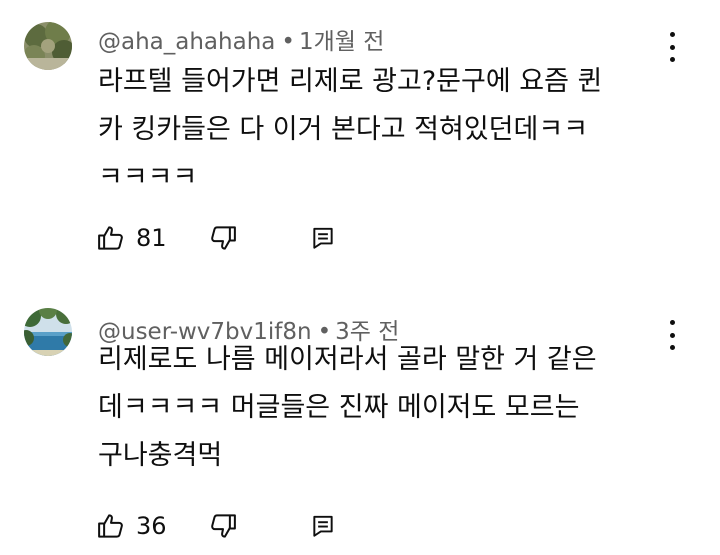  I want to click on like-count: 81, so click(151, 238).